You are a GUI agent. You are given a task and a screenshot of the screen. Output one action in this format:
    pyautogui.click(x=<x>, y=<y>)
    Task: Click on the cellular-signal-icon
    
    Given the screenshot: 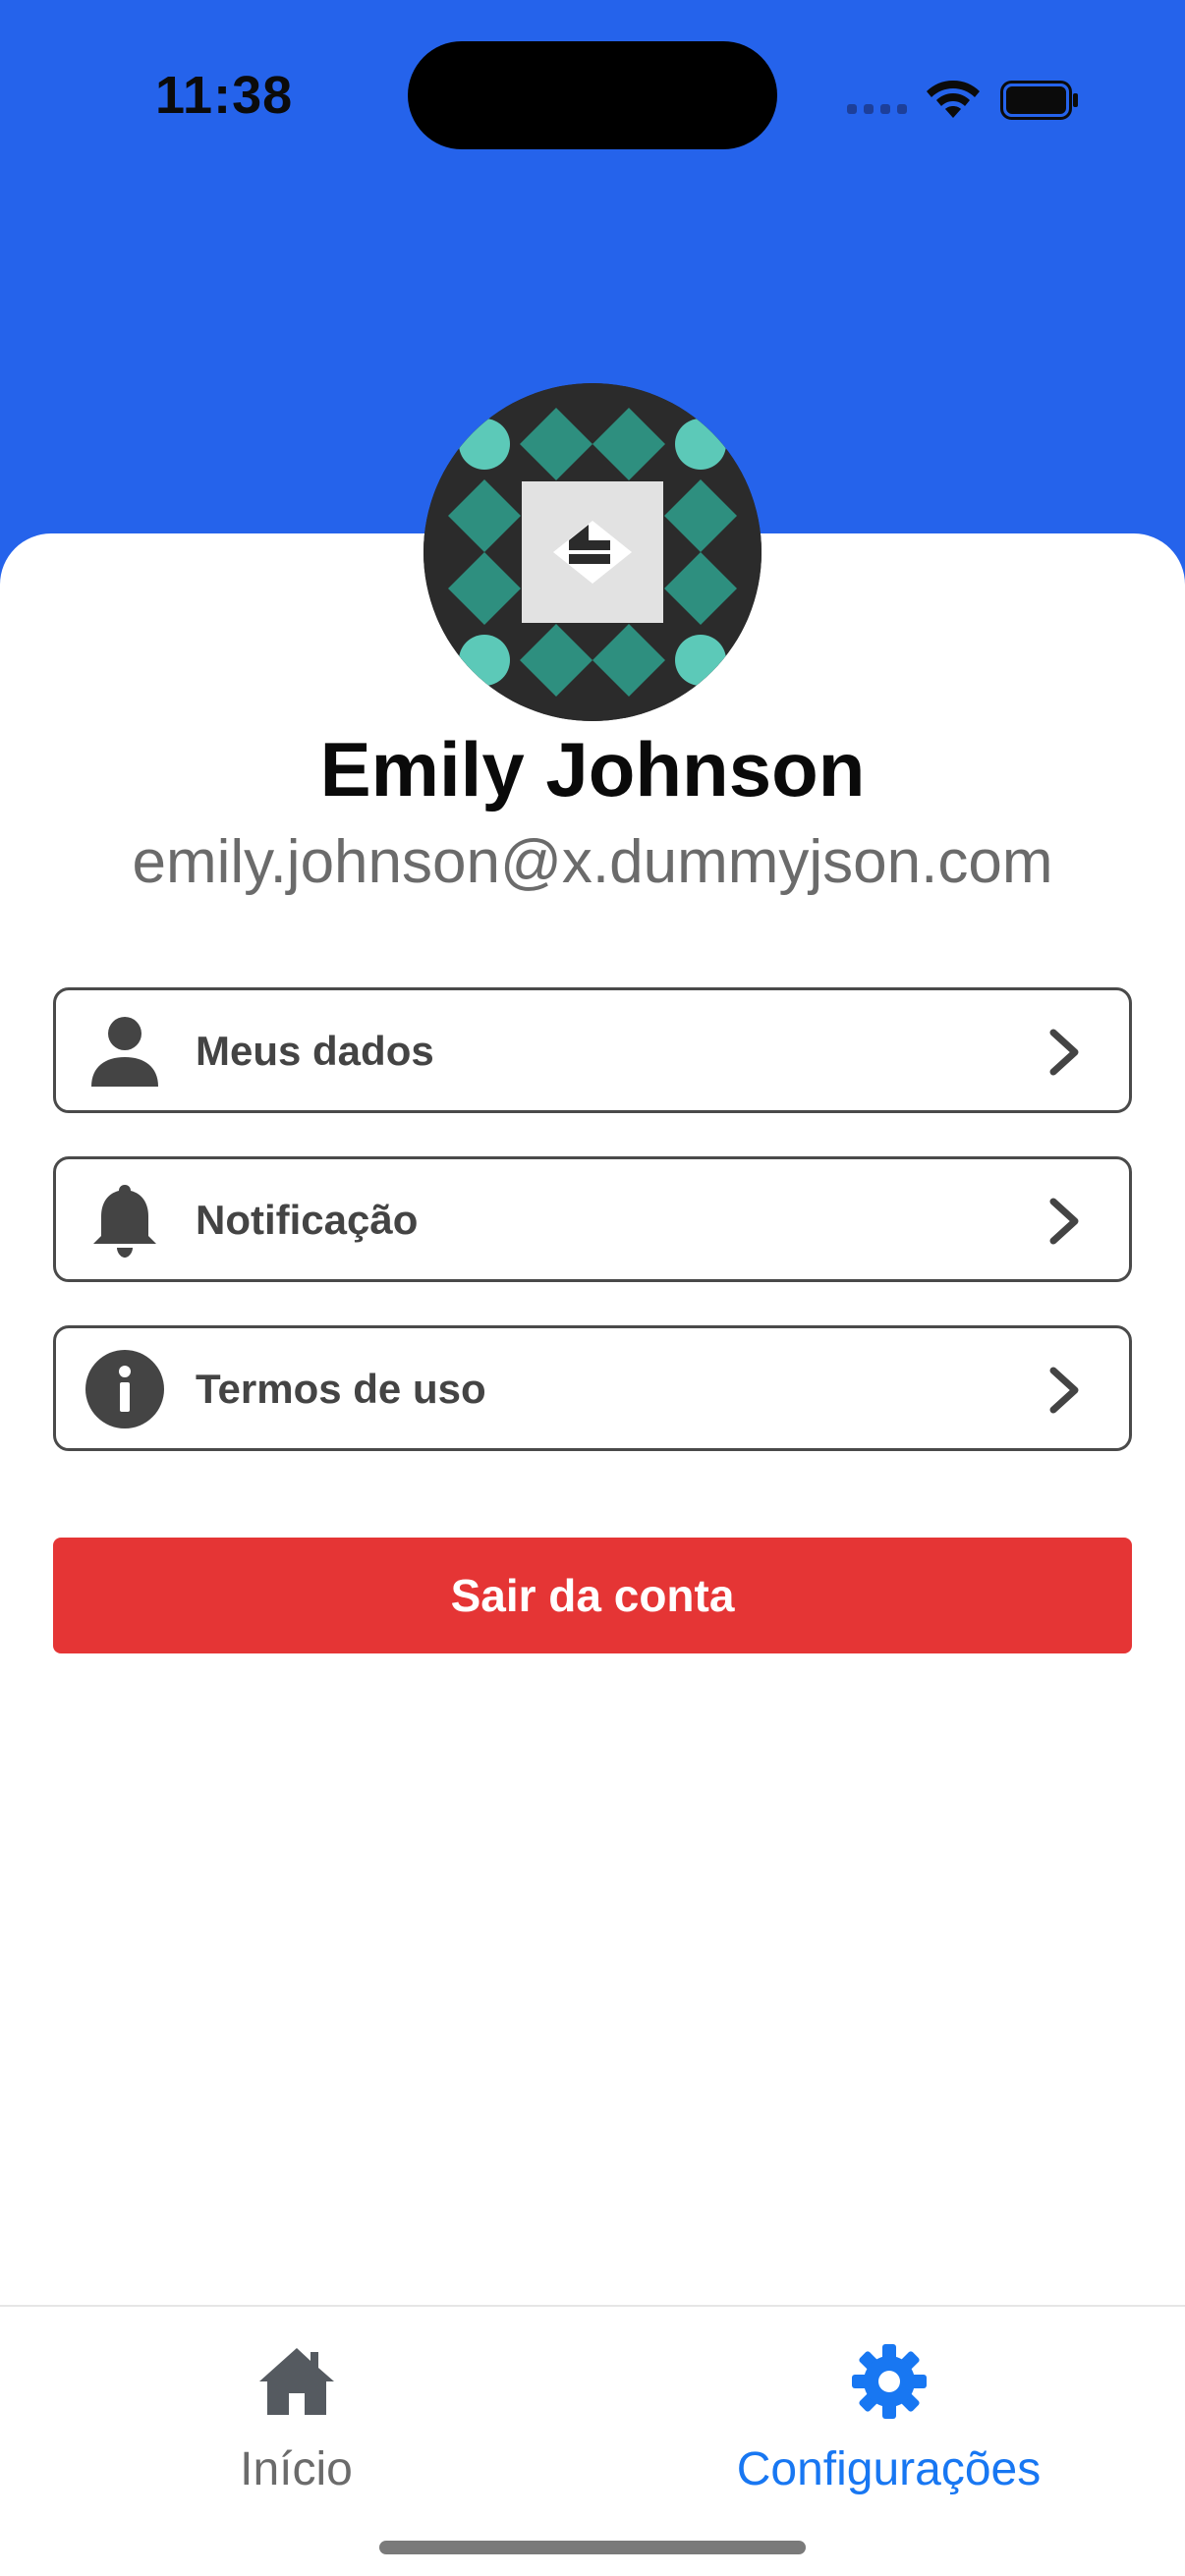 What is the action you would take?
    pyautogui.click(x=878, y=109)
    